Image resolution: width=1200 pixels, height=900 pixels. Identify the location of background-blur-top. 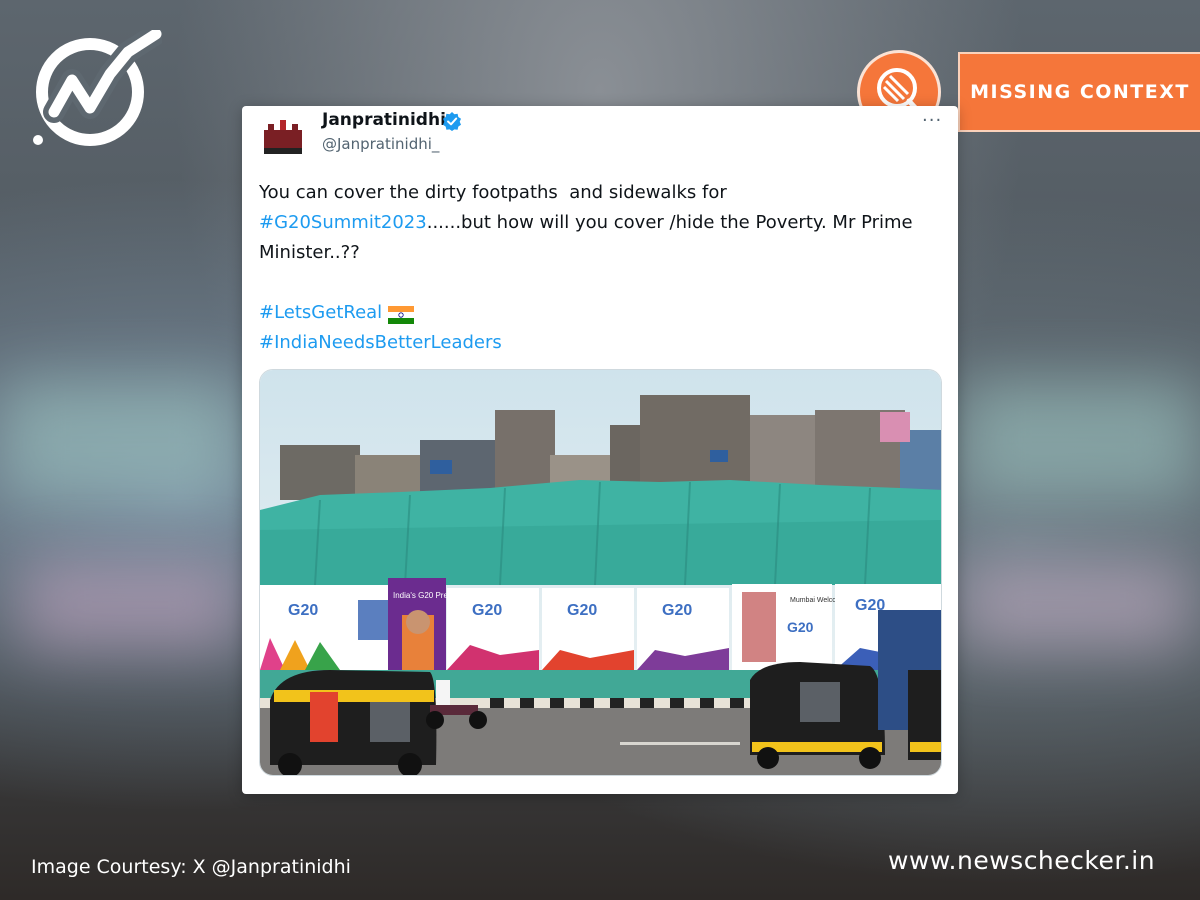
(120, 440).